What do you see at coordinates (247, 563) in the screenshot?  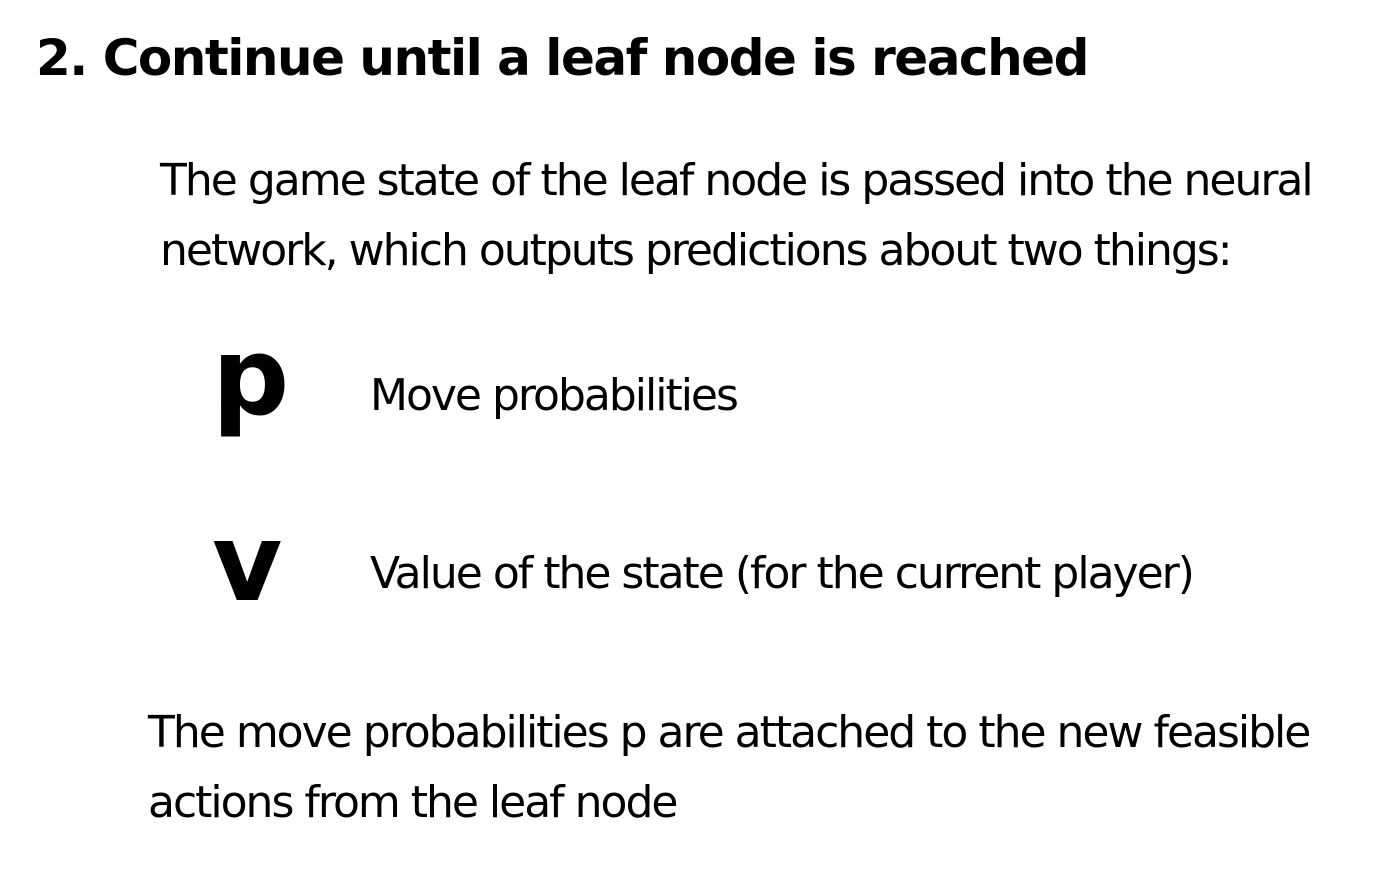 I see `symbol-v: v` at bounding box center [247, 563].